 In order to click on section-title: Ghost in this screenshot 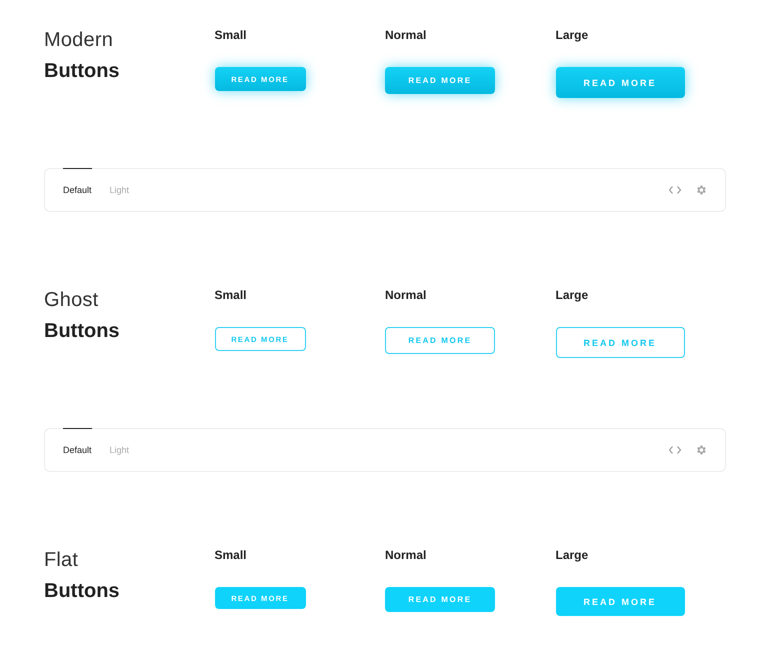, I will do `click(72, 300)`.